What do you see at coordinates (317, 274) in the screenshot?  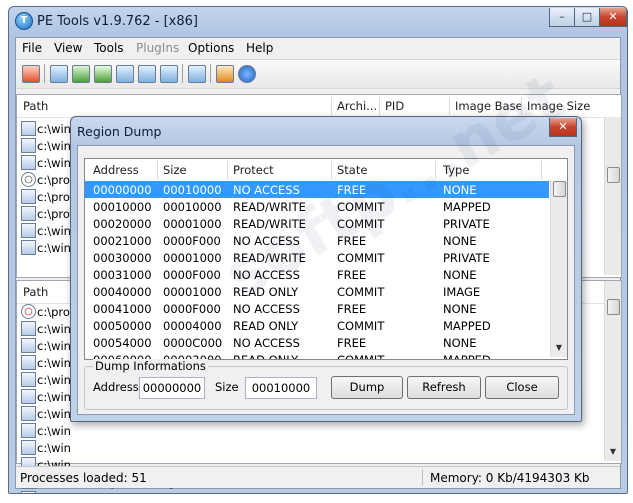 I see `region-row: 00031000 0000F000 NO ACCESS FREE NONE` at bounding box center [317, 274].